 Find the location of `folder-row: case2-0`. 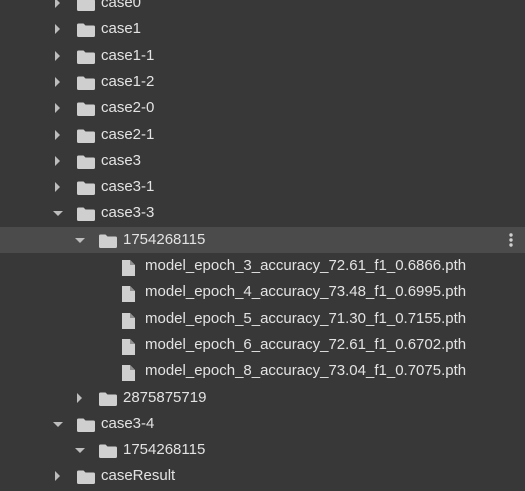

folder-row: case2-0 is located at coordinates (262, 108).